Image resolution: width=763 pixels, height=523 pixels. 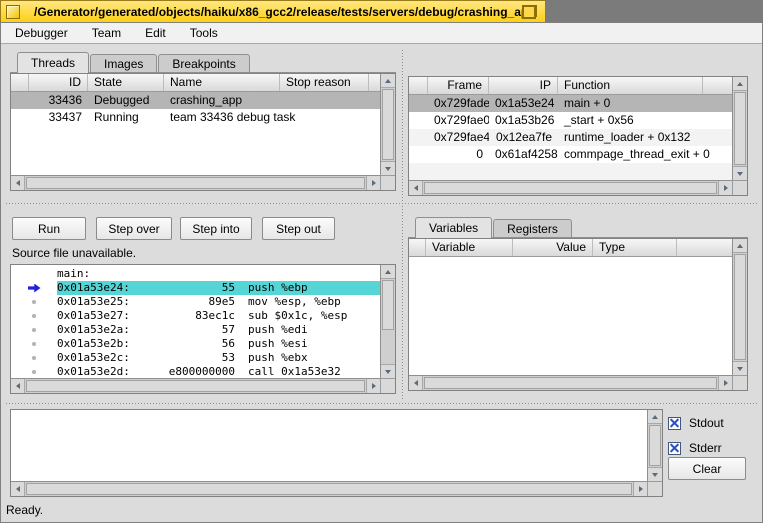 I want to click on variables-col-value: Value, so click(x=553, y=247).